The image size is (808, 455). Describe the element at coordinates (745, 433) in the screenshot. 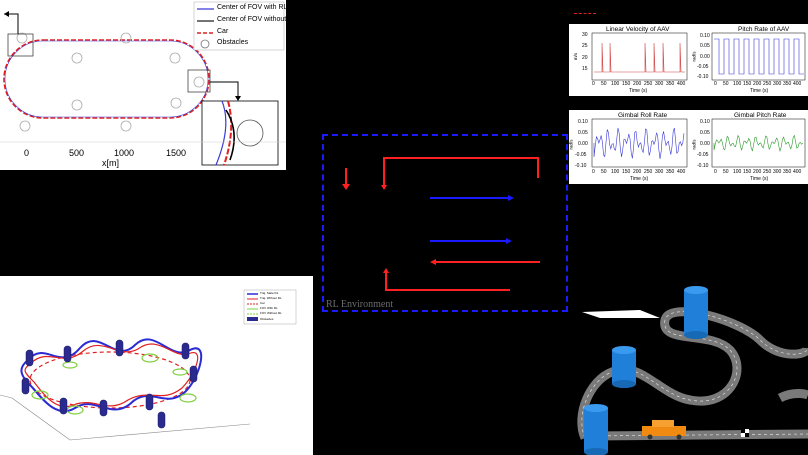

I see `finish-flag` at that location.